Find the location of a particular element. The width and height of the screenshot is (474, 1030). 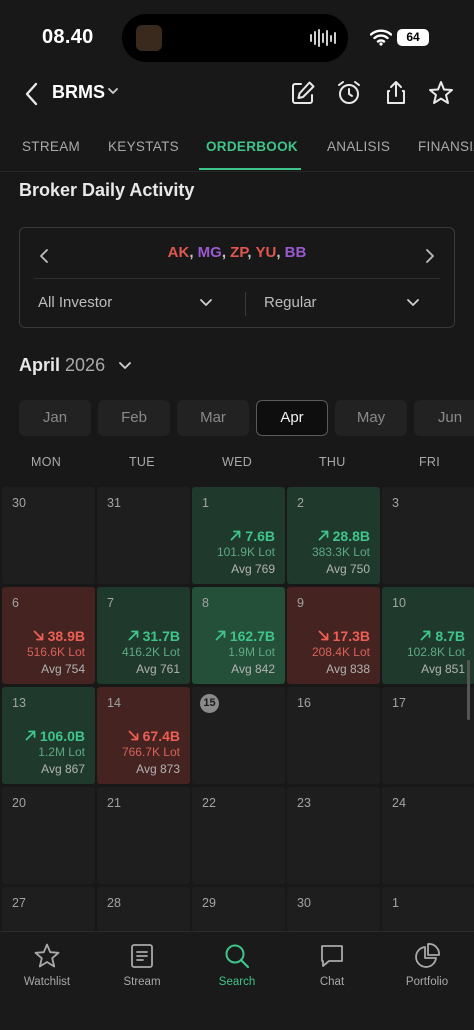

month-jan: Jan is located at coordinates (55, 418).